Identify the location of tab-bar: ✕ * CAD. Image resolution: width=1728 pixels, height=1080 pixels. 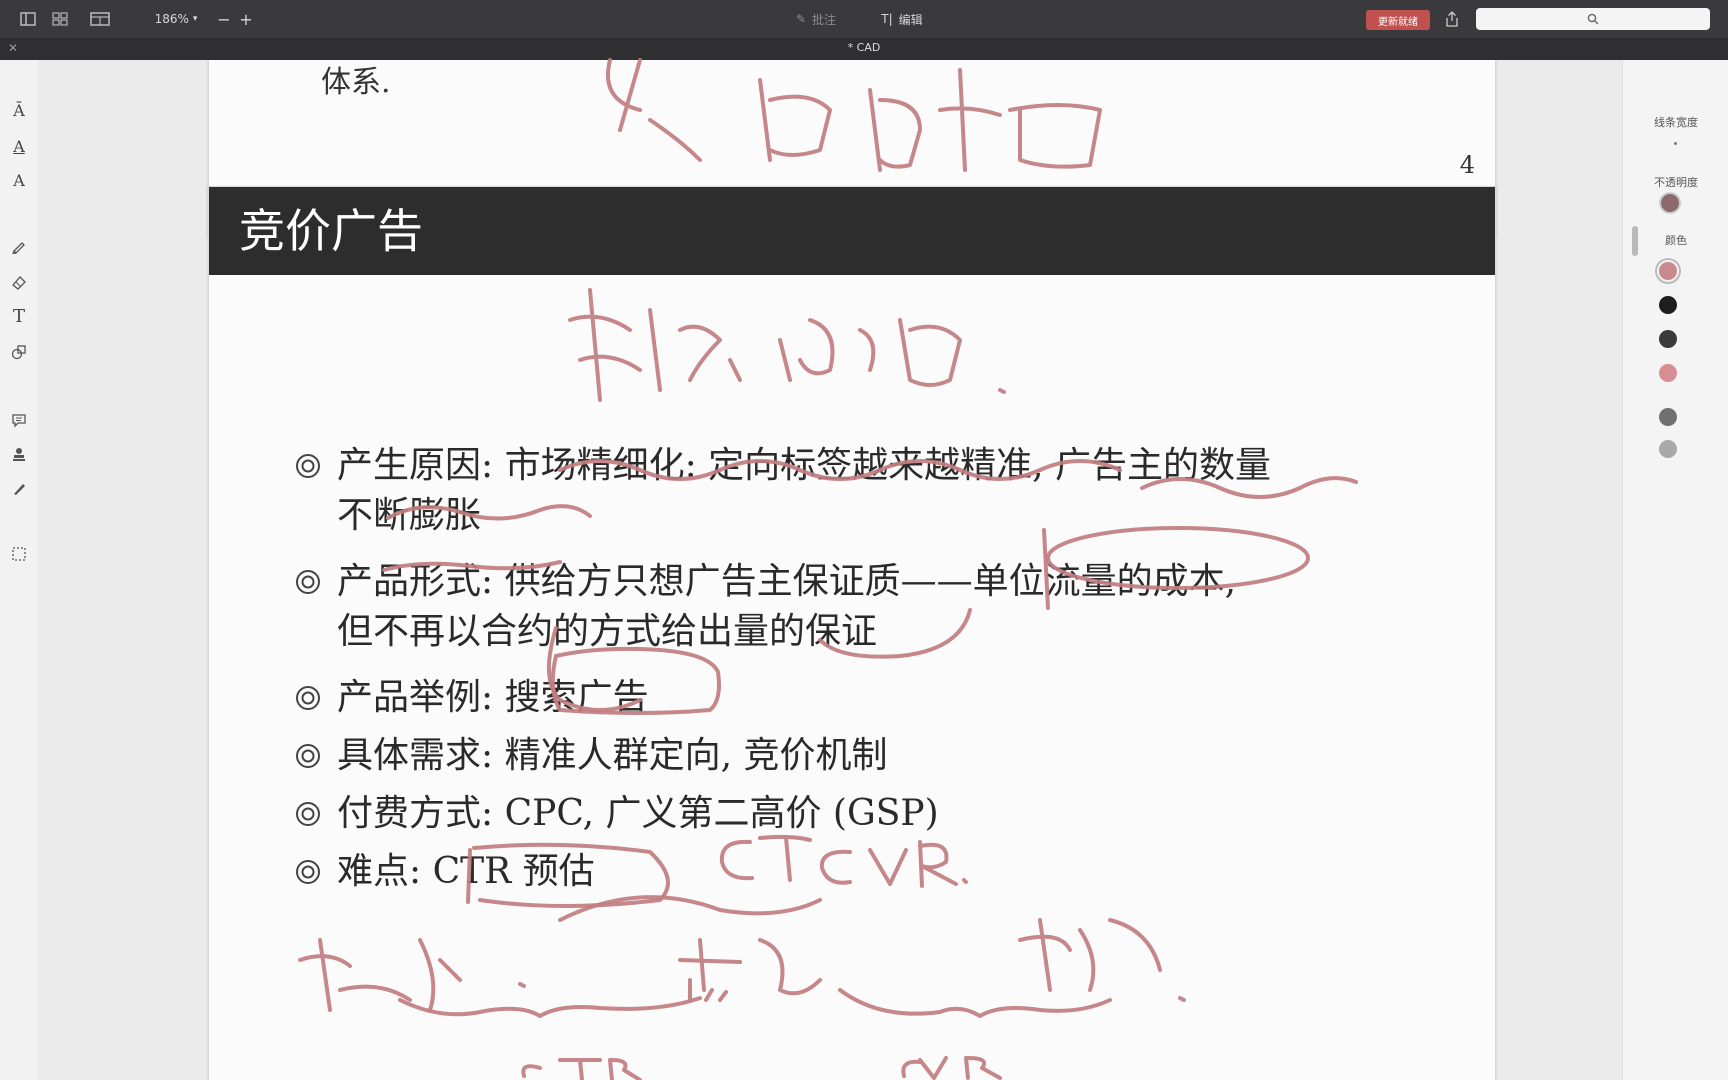
(864, 49).